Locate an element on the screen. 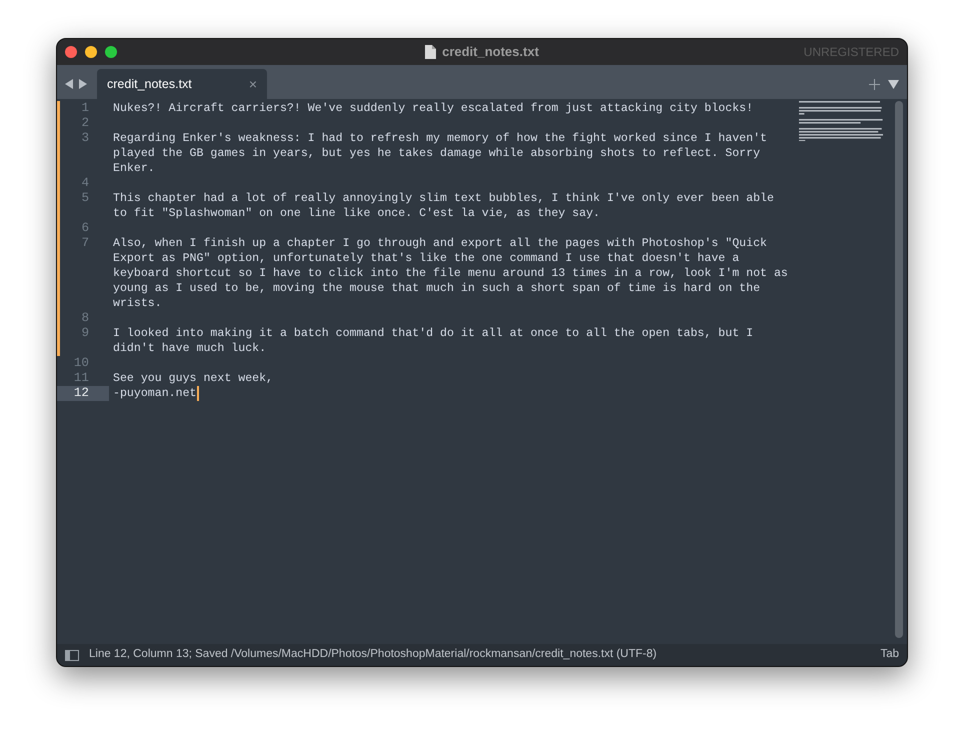 The image size is (963, 740). line-number: 12 is located at coordinates (83, 393).